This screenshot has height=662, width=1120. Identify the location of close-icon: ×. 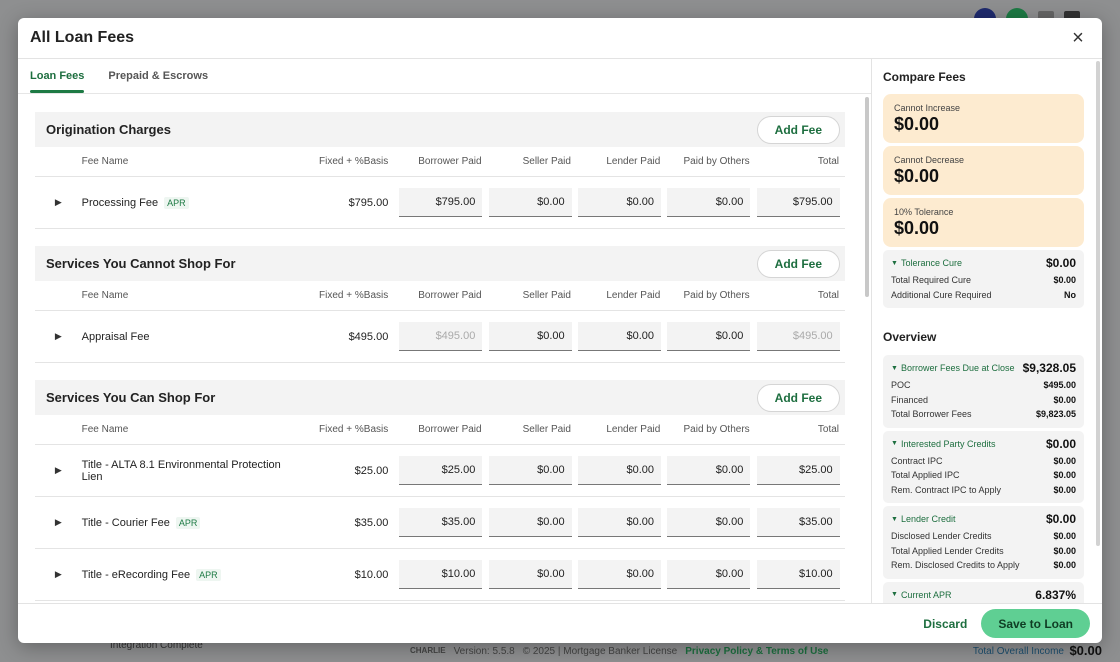
(1078, 38).